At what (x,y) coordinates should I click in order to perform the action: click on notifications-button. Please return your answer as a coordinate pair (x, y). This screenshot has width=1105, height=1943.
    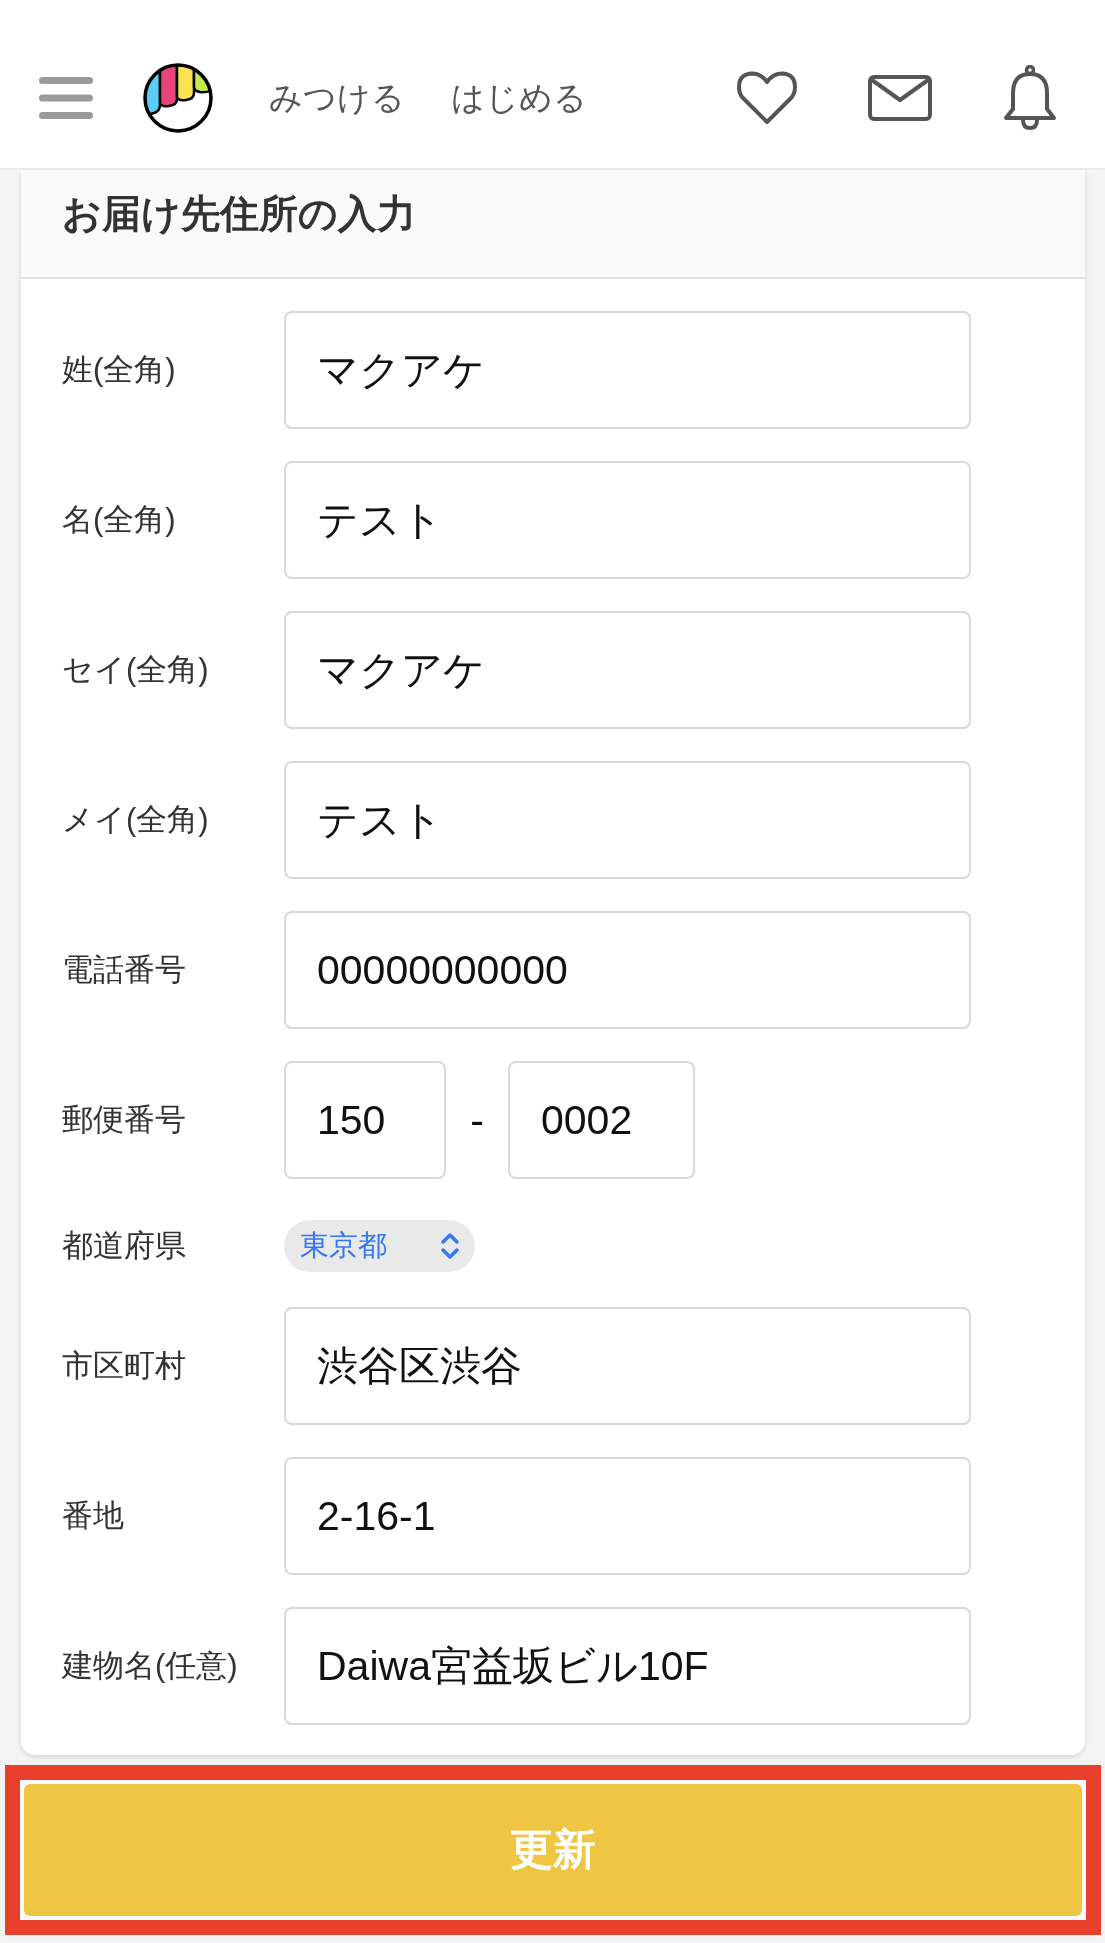
    Looking at the image, I should click on (1030, 98).